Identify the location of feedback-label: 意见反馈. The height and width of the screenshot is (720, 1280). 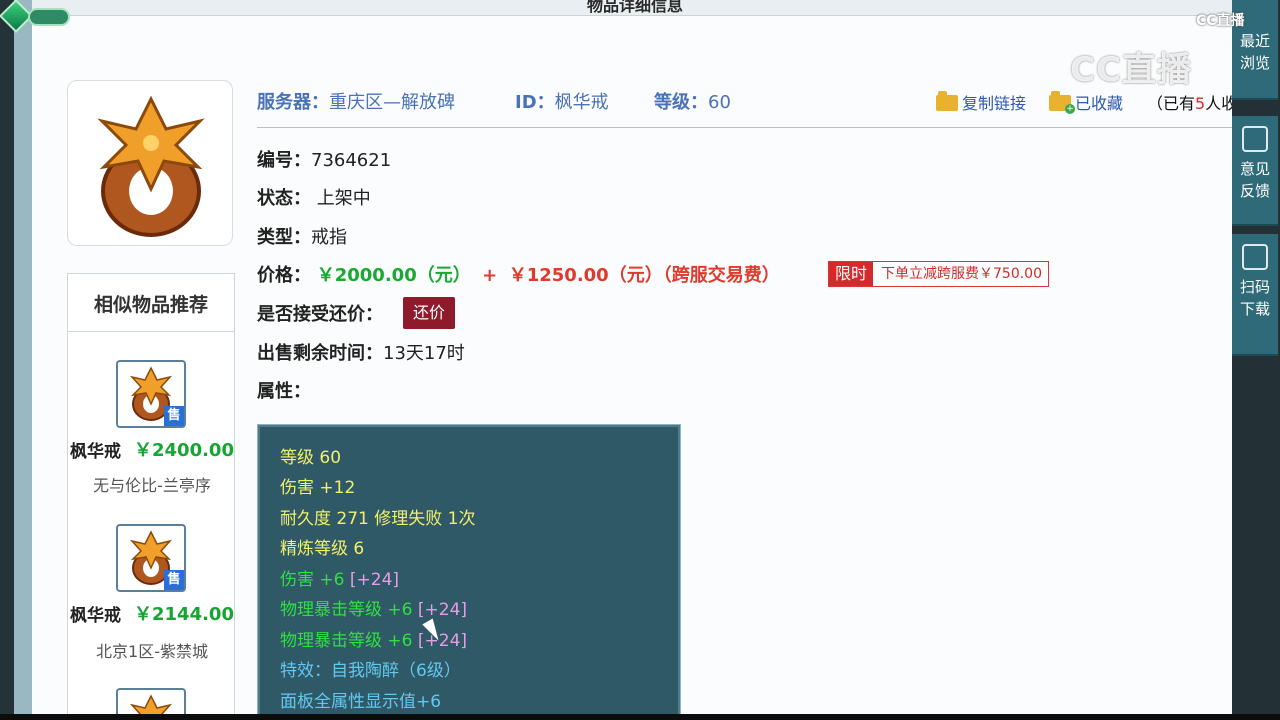
(1254, 180).